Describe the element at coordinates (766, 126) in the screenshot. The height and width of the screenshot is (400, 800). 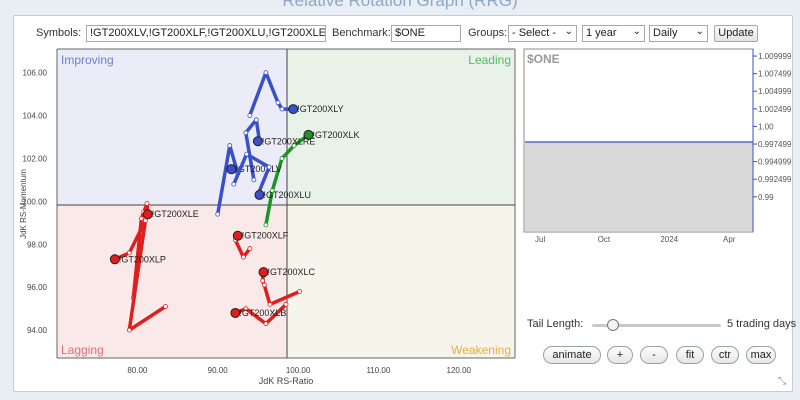
I see `benchmark-y-tick-label: 1.00` at that location.